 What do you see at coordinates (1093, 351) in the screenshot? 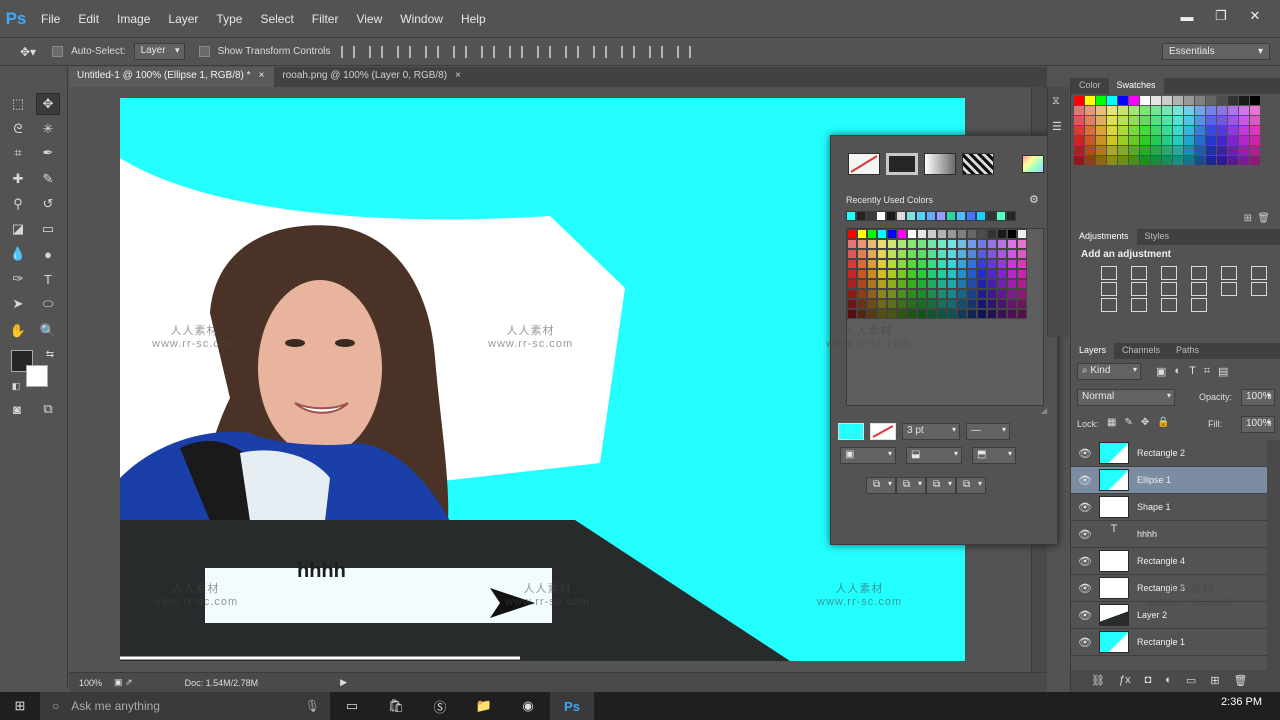
I see `tab-layers: Layers` at bounding box center [1093, 351].